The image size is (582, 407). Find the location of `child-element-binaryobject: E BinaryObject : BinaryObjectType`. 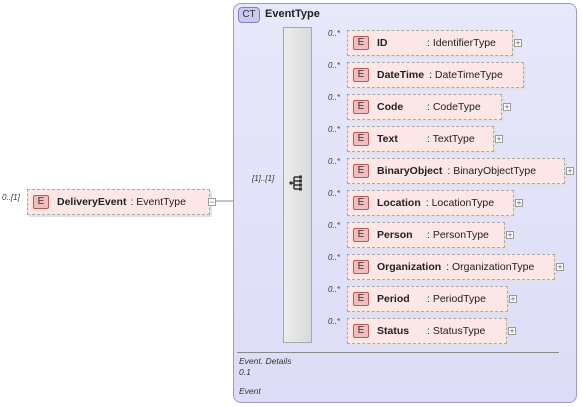

child-element-binaryobject: E BinaryObject : BinaryObjectType is located at coordinates (456, 171).